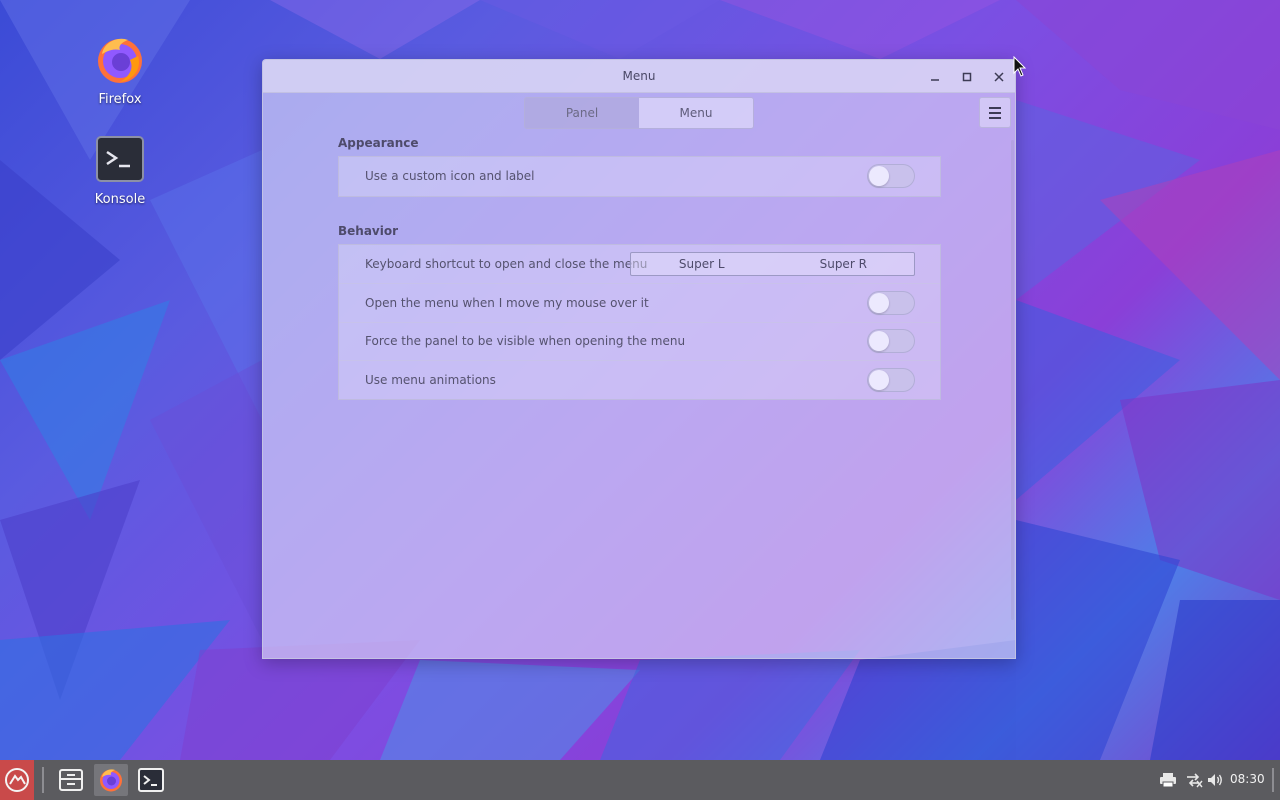 This screenshot has width=1280, height=800. Describe the element at coordinates (1247, 779) in the screenshot. I see `taskbar-clock: 08:30` at that location.